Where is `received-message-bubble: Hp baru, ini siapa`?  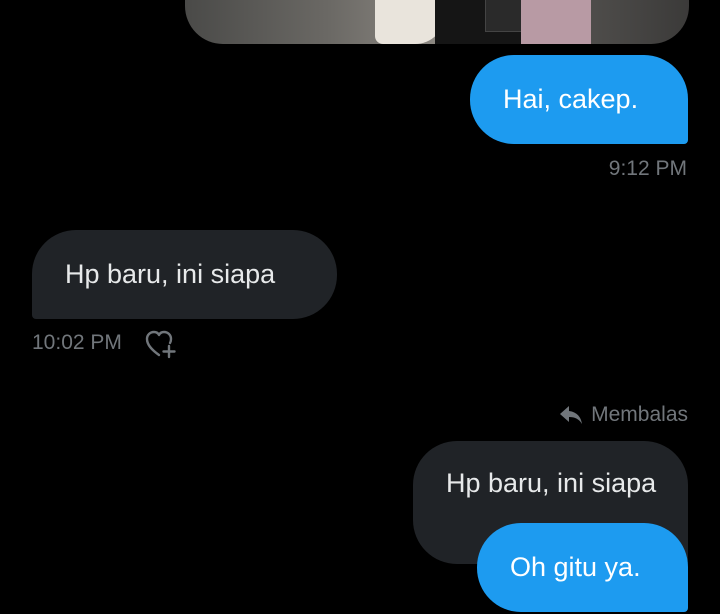
received-message-bubble: Hp baru, ini siapa is located at coordinates (184, 274).